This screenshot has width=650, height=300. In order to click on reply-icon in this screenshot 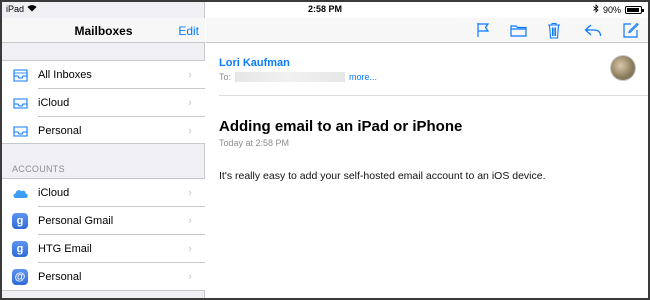, I will do `click(593, 30)`.